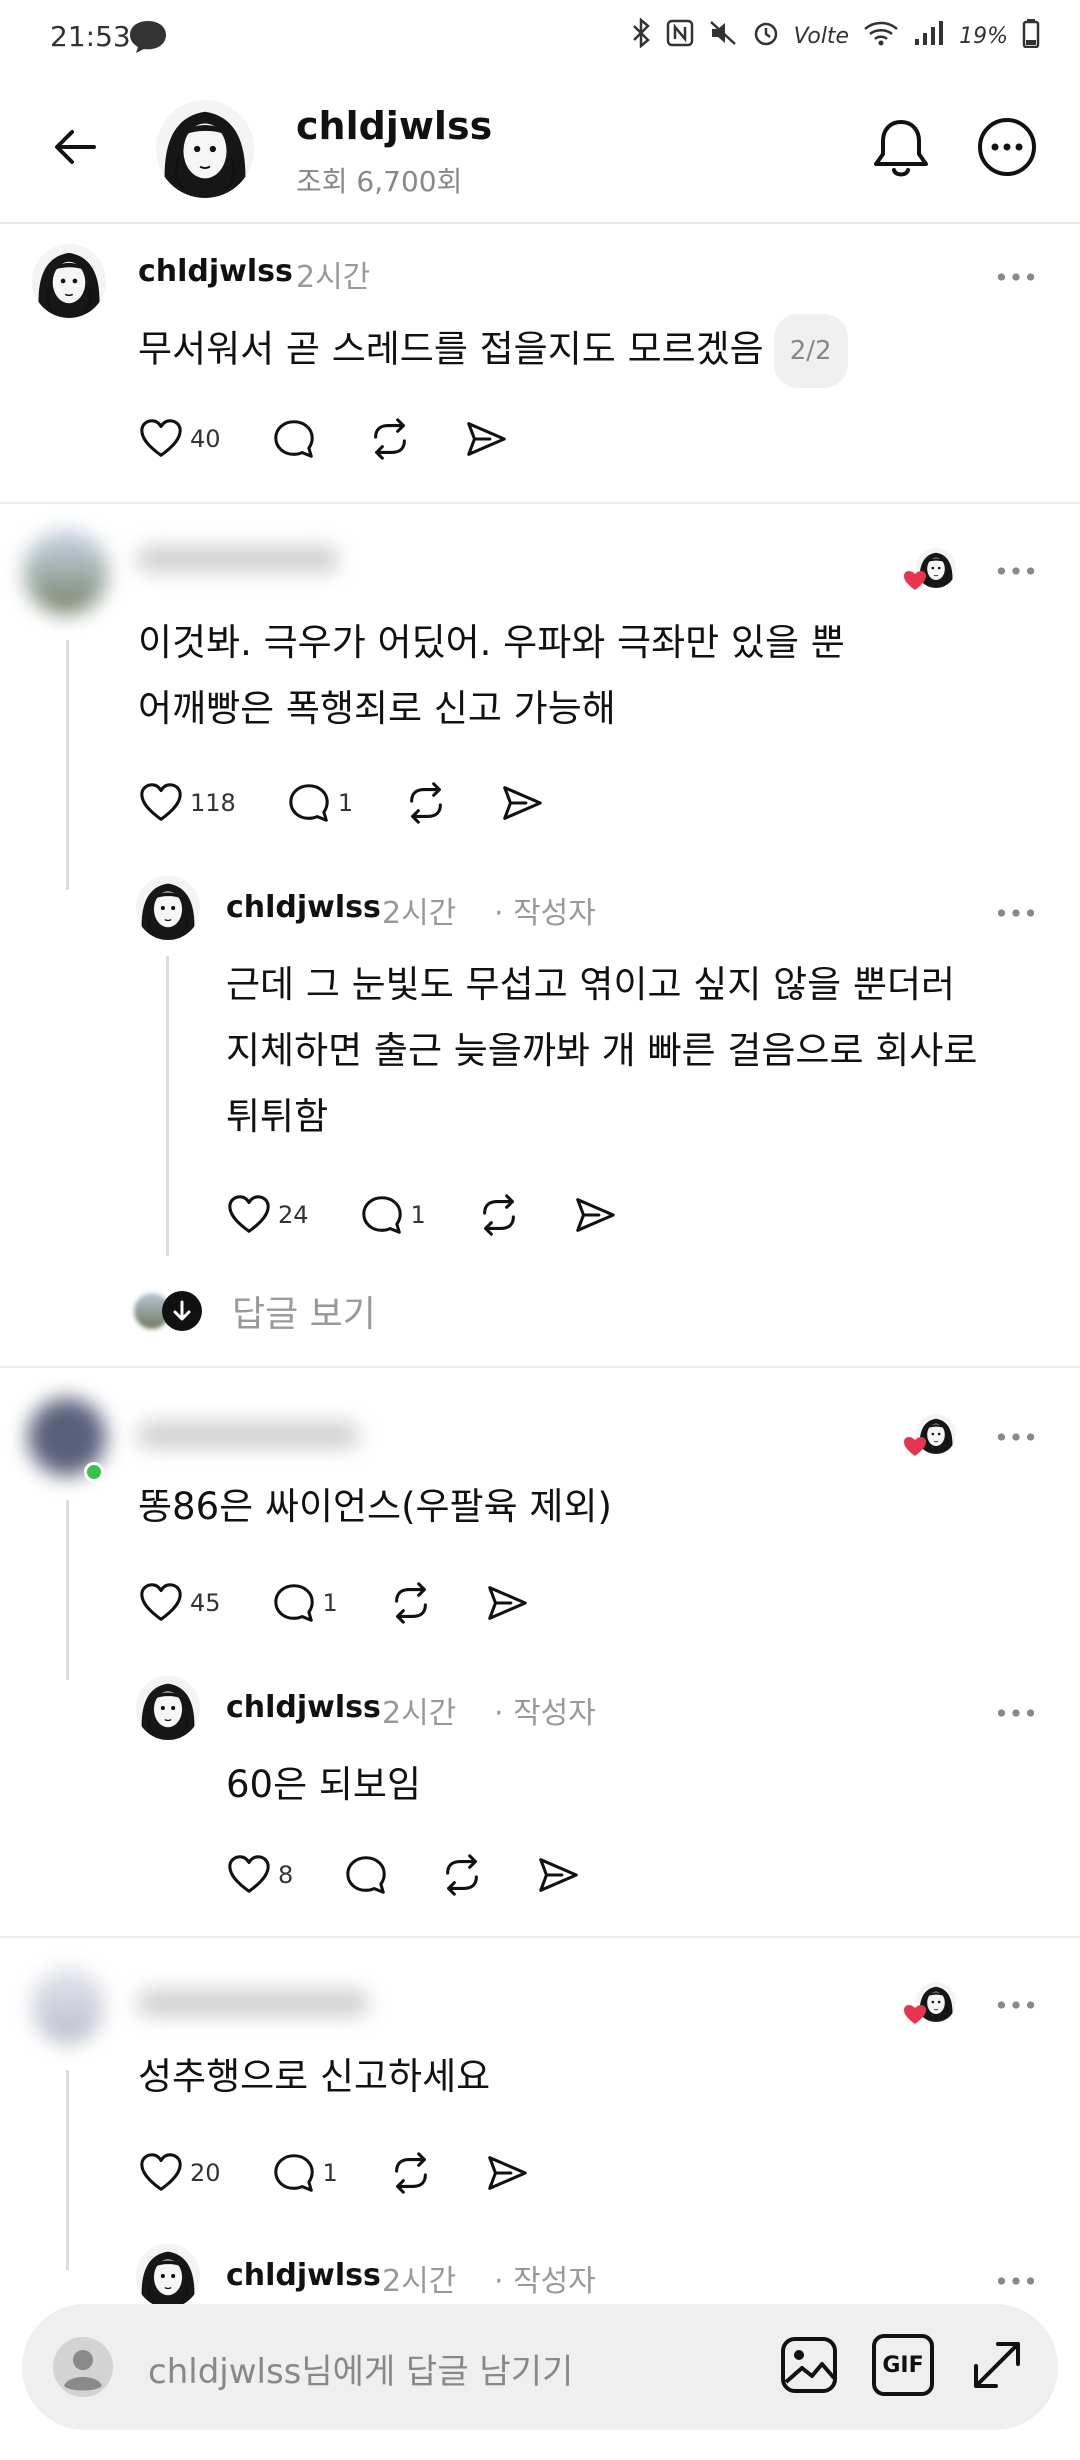 The height and width of the screenshot is (2460, 1080). Describe the element at coordinates (255, 1311) in the screenshot. I see `view-replies-button: 답글 보기` at that location.